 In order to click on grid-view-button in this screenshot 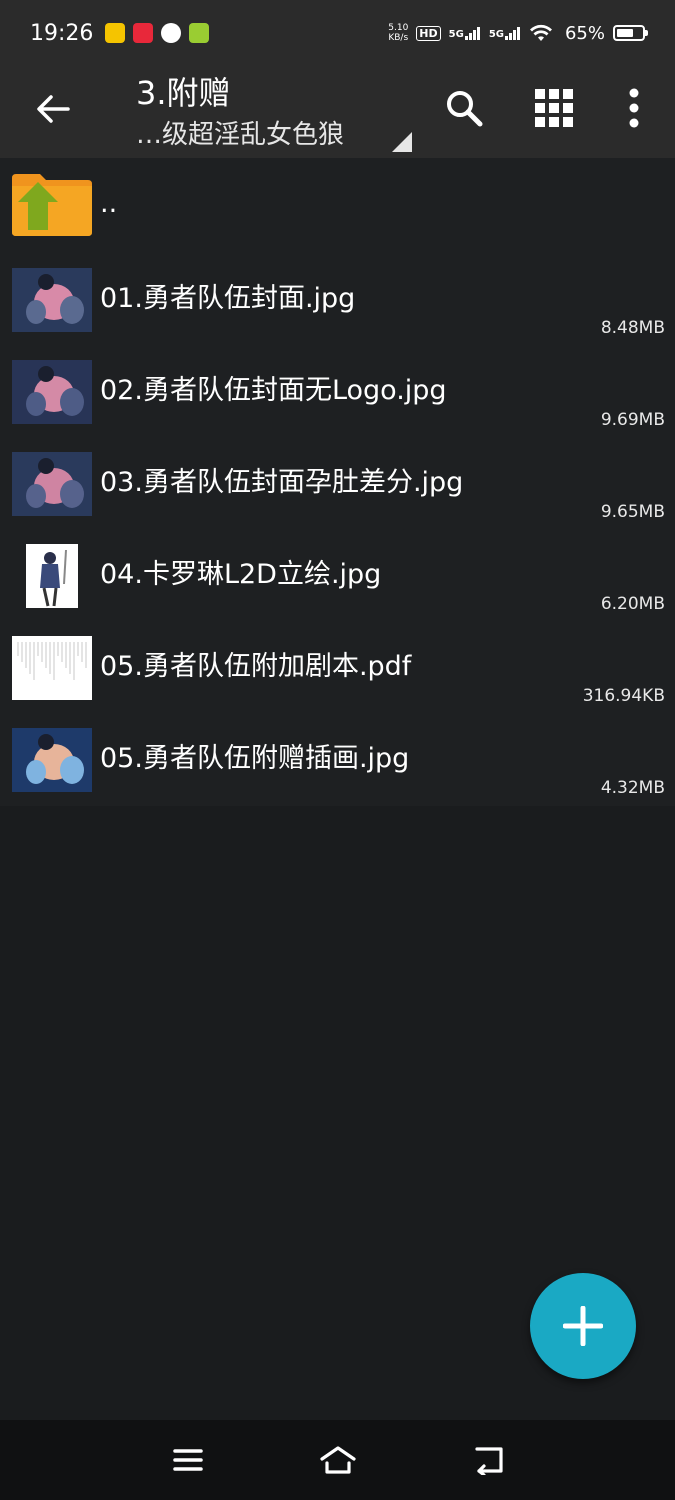, I will do `click(554, 108)`.